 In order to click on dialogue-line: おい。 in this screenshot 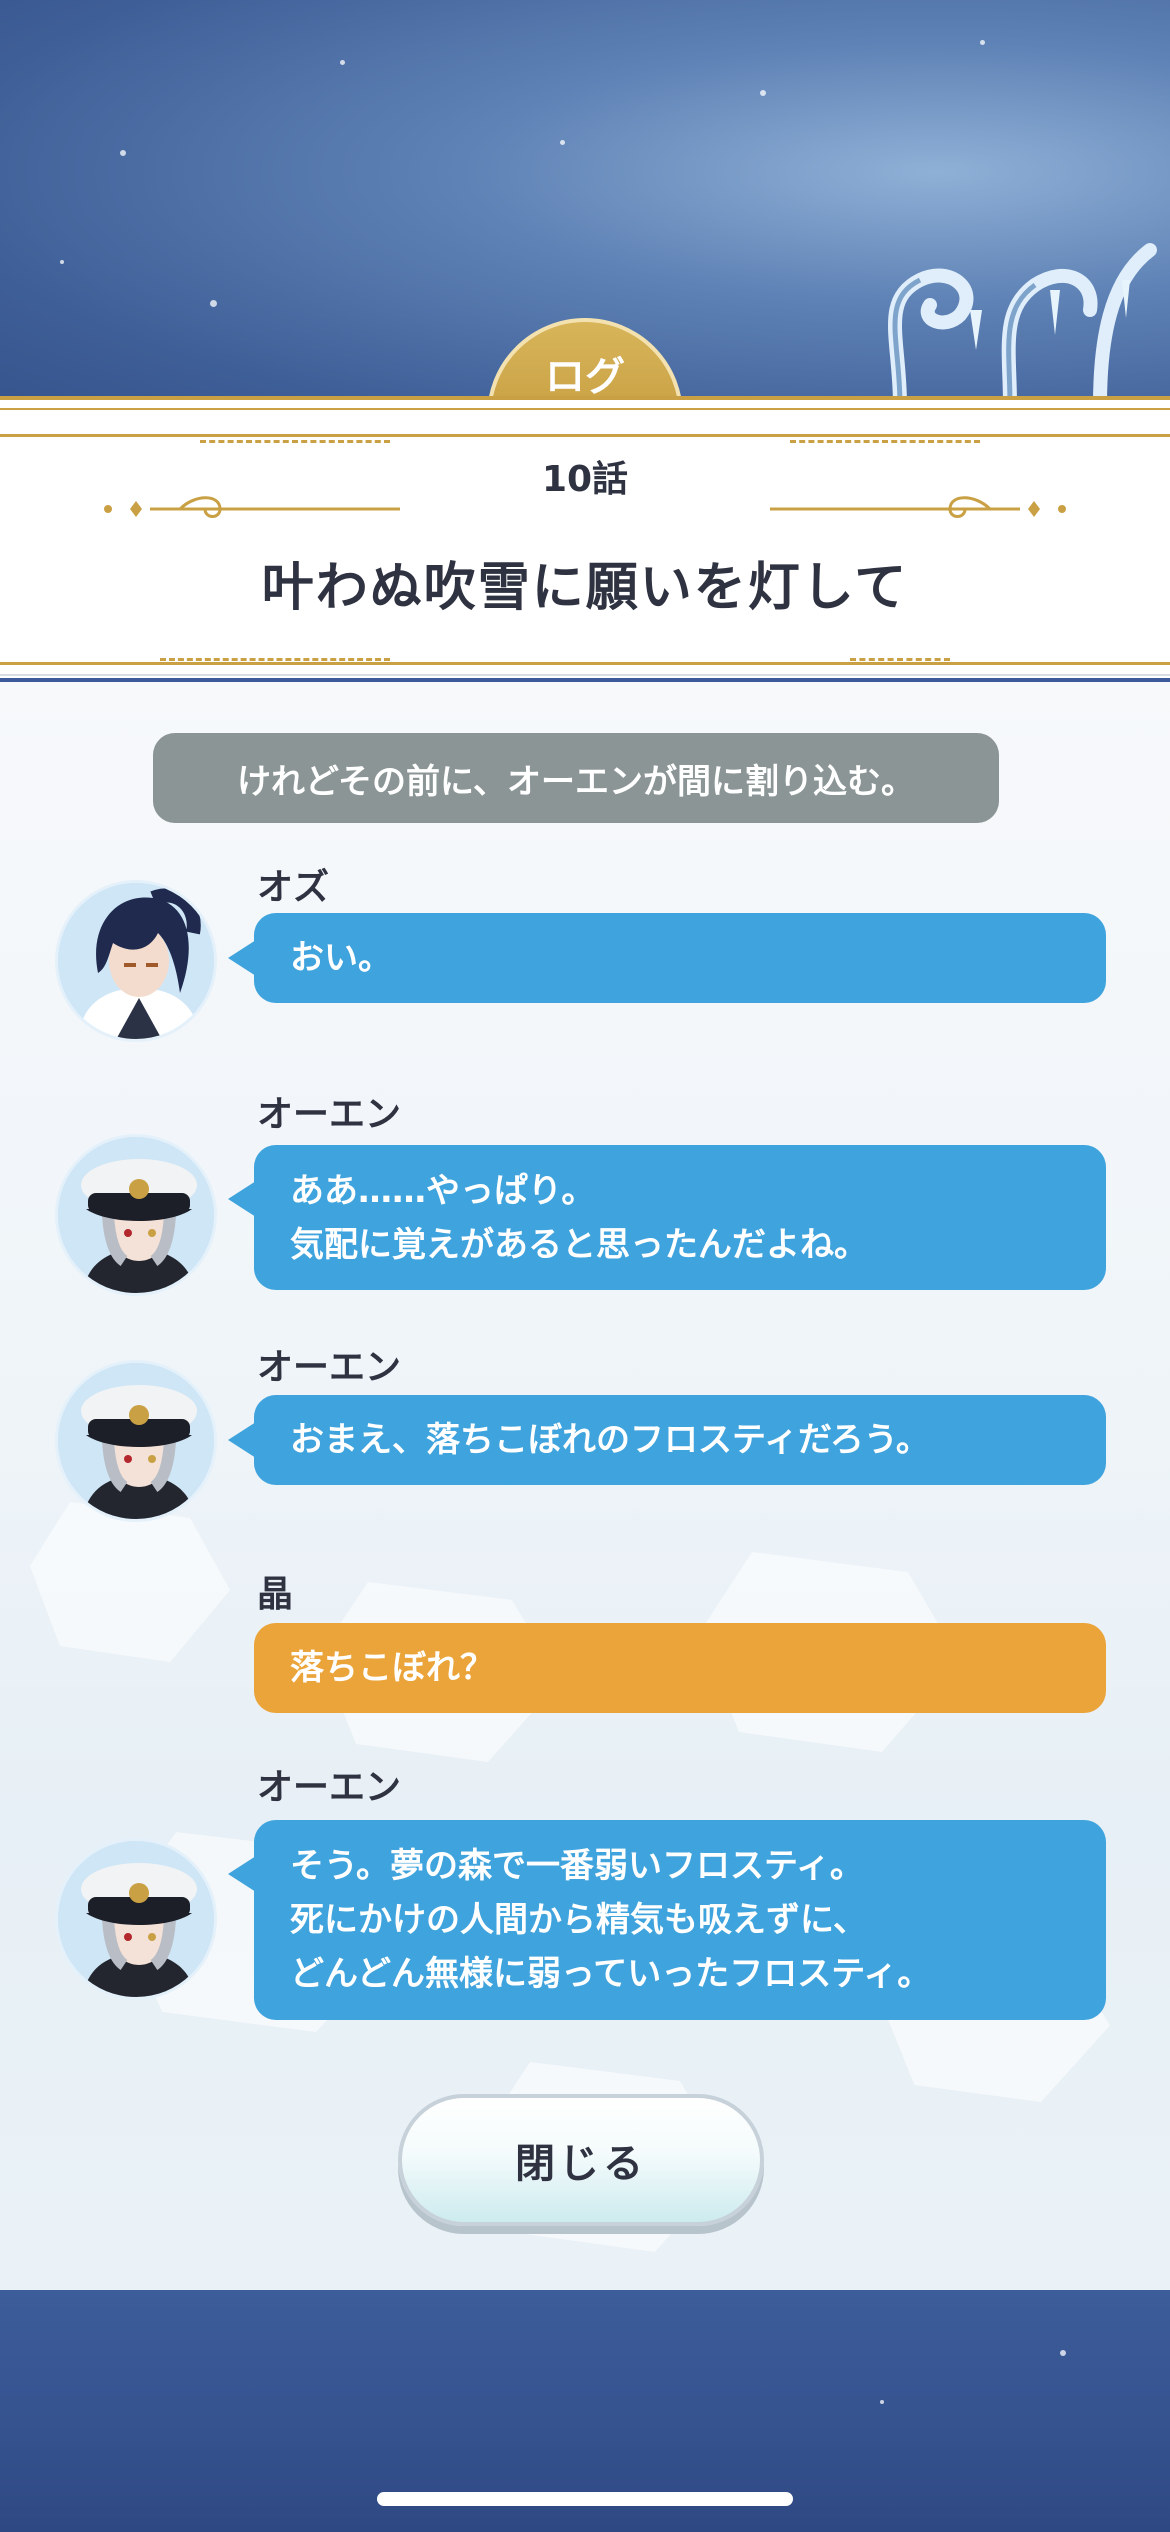, I will do `click(341, 958)`.